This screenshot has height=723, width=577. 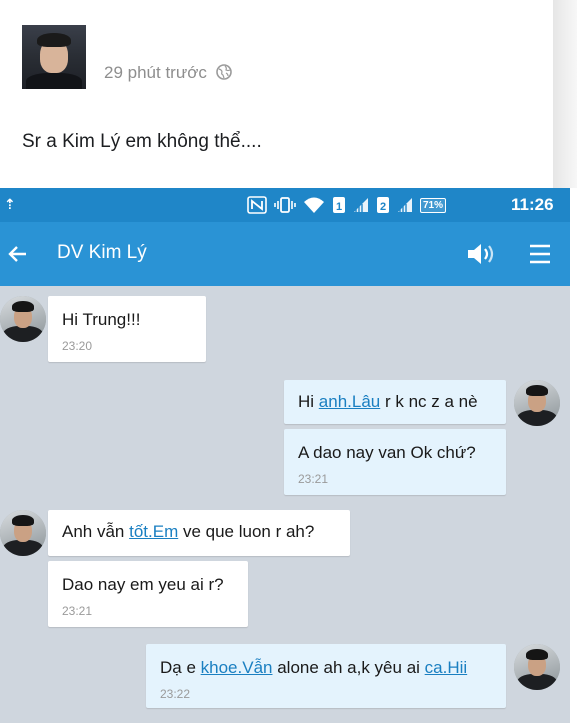 I want to click on message-time: 23:22, so click(x=175, y=694).